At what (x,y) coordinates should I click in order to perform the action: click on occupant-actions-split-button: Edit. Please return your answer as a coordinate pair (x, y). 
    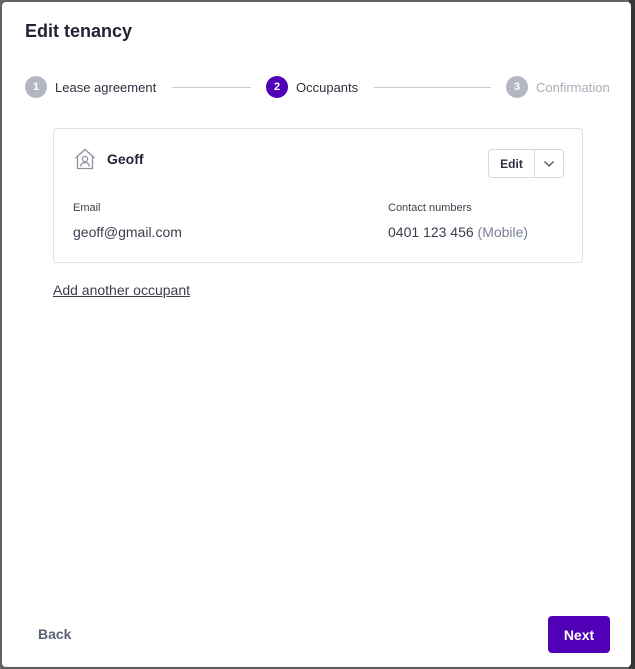
    Looking at the image, I should click on (526, 163).